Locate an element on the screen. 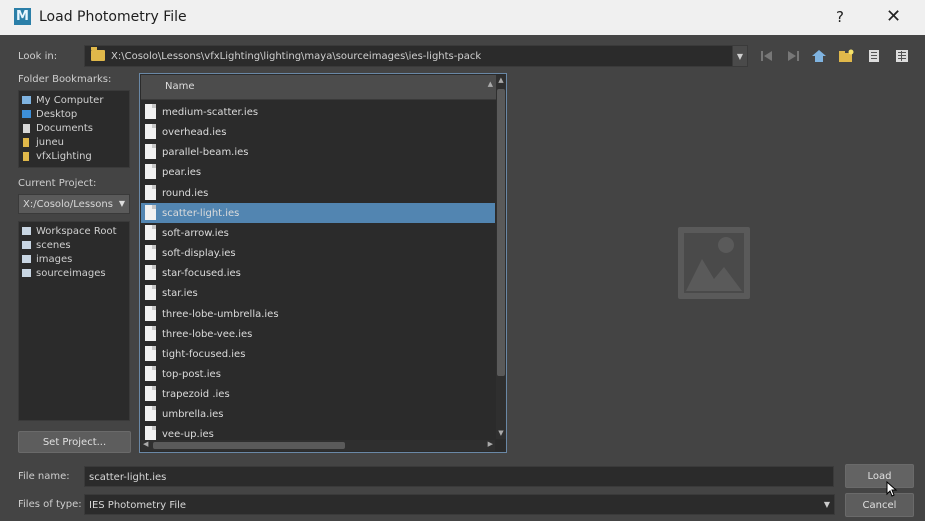 This screenshot has width=925, height=521. file-row: umbrella.ies is located at coordinates (318, 414).